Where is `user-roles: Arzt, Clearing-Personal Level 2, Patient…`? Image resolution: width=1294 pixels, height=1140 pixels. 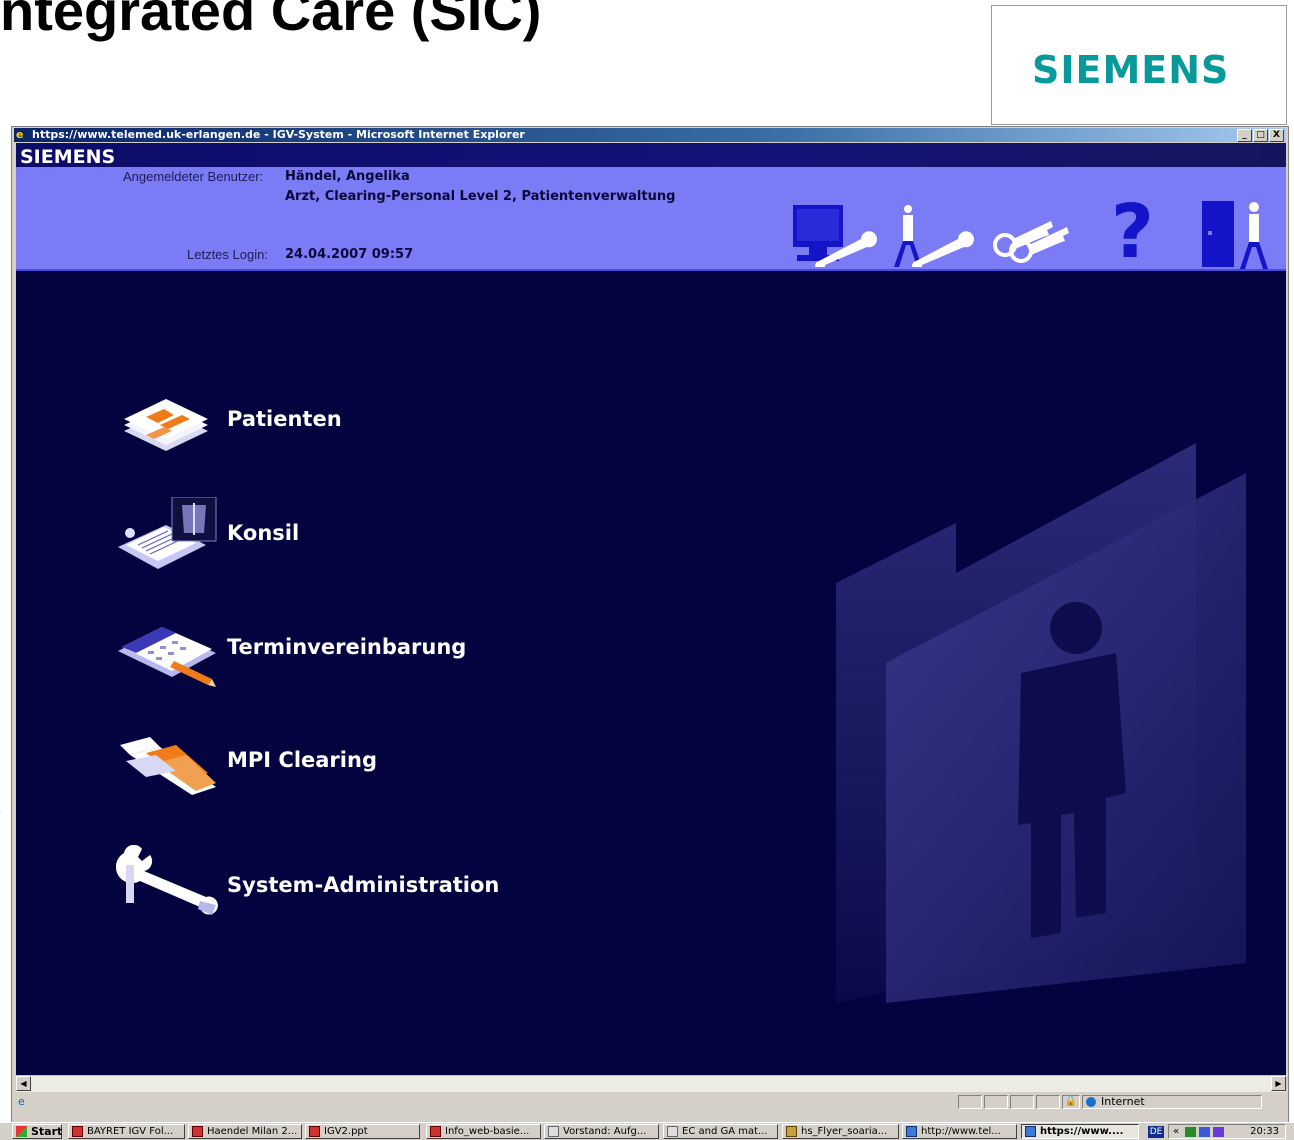
user-roles: Arzt, Clearing-Personal Level 2, Patient… is located at coordinates (480, 196).